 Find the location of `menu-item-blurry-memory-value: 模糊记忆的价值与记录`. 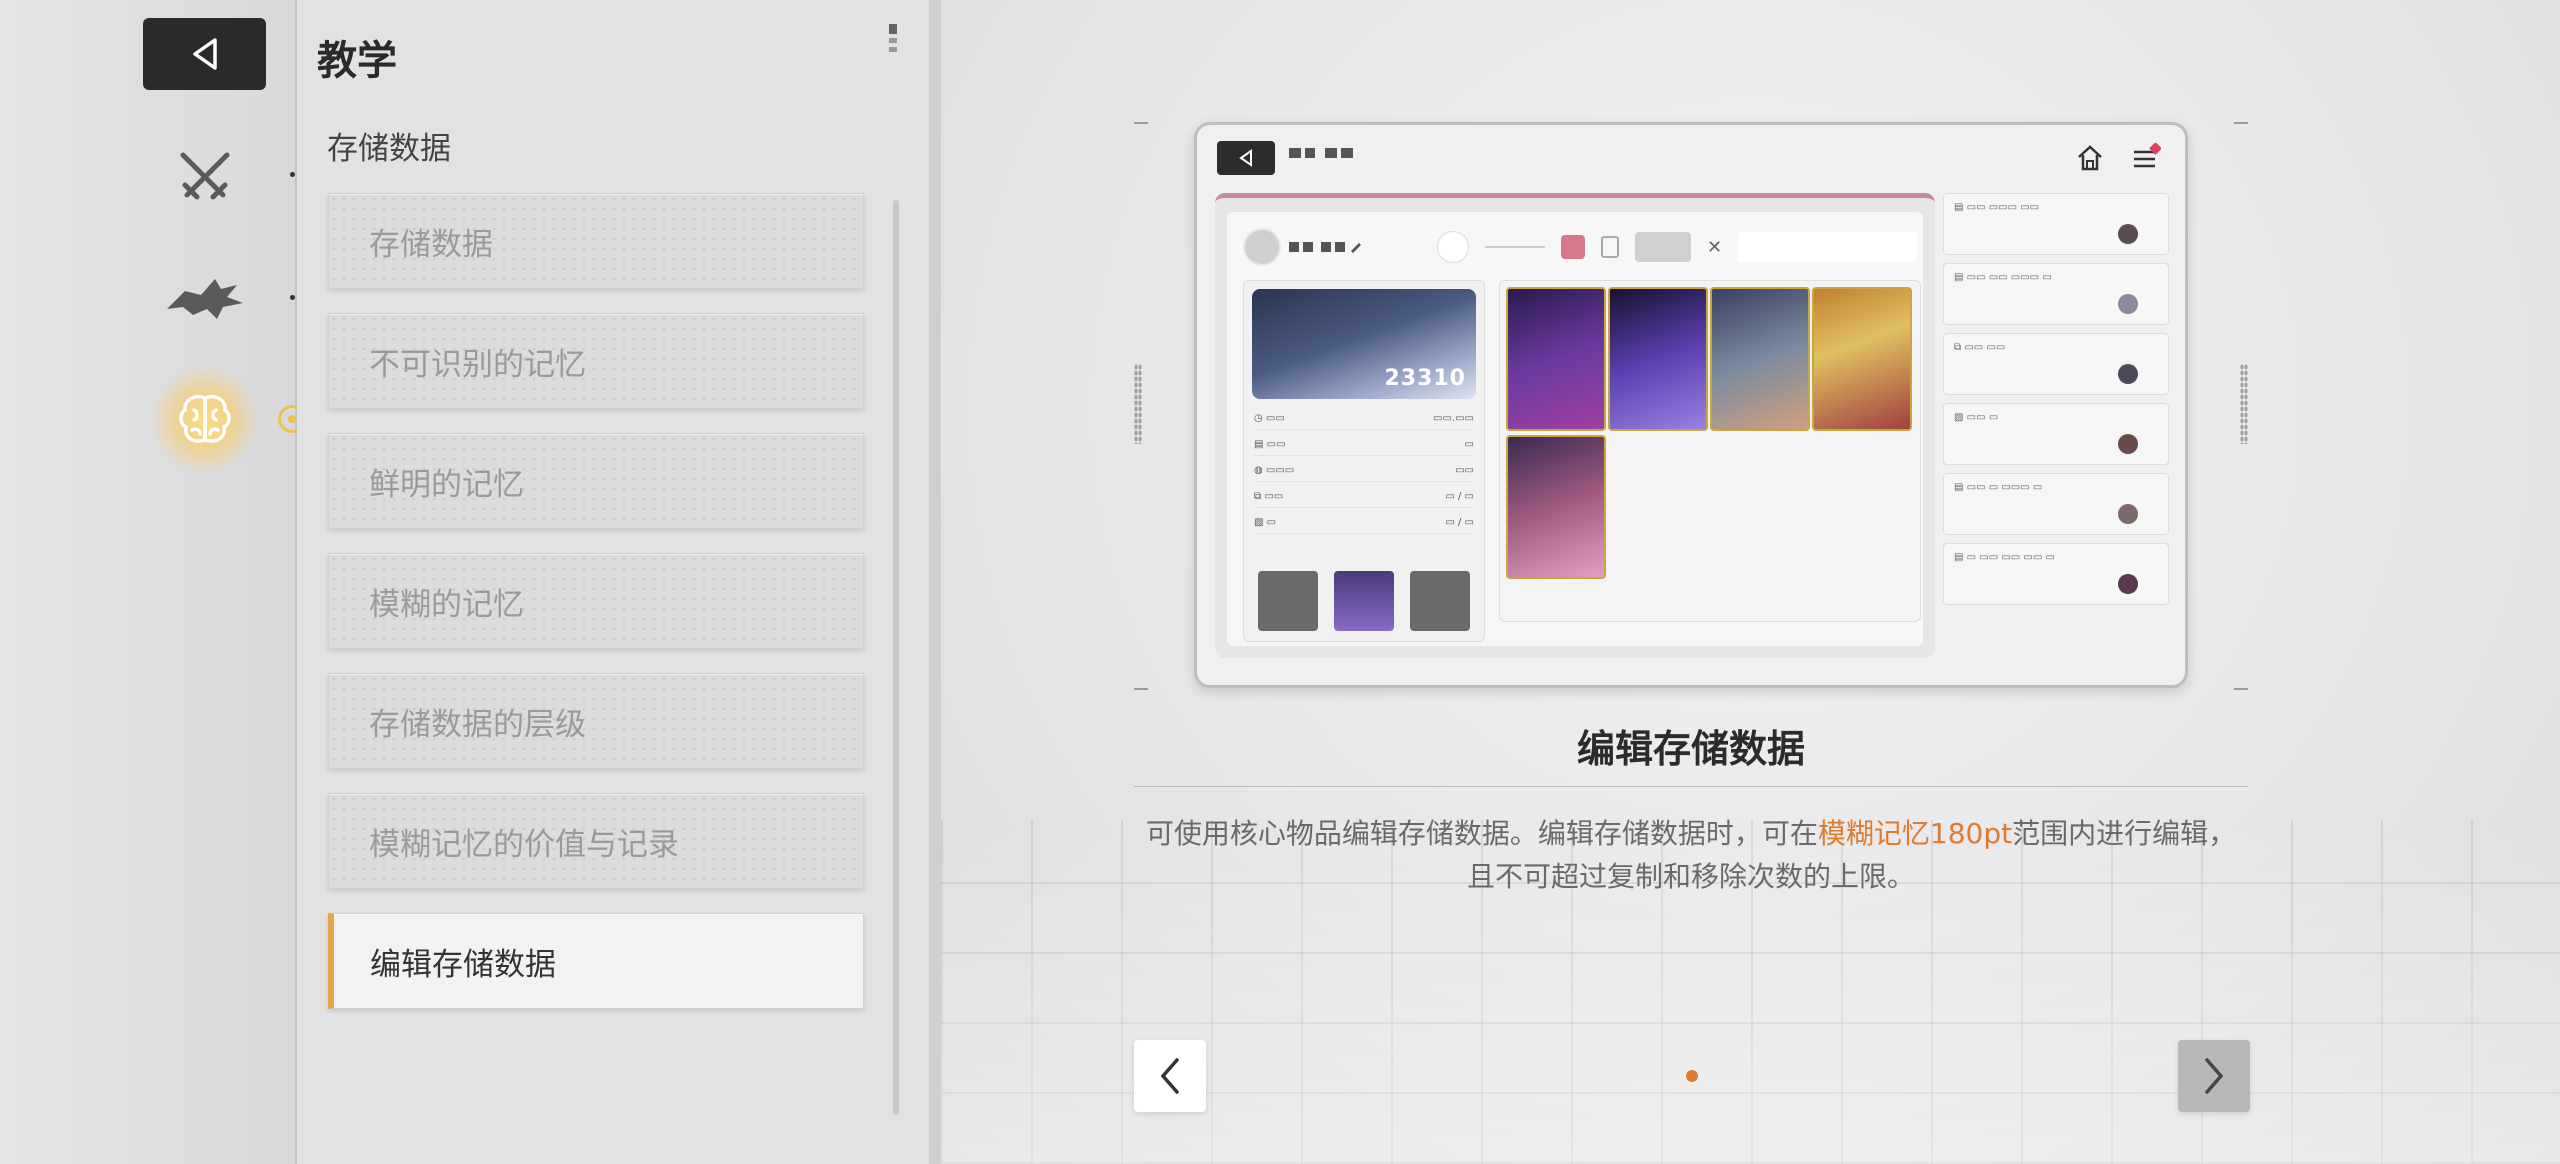

menu-item-blurry-memory-value: 模糊记忆的价值与记录 is located at coordinates (596, 841).